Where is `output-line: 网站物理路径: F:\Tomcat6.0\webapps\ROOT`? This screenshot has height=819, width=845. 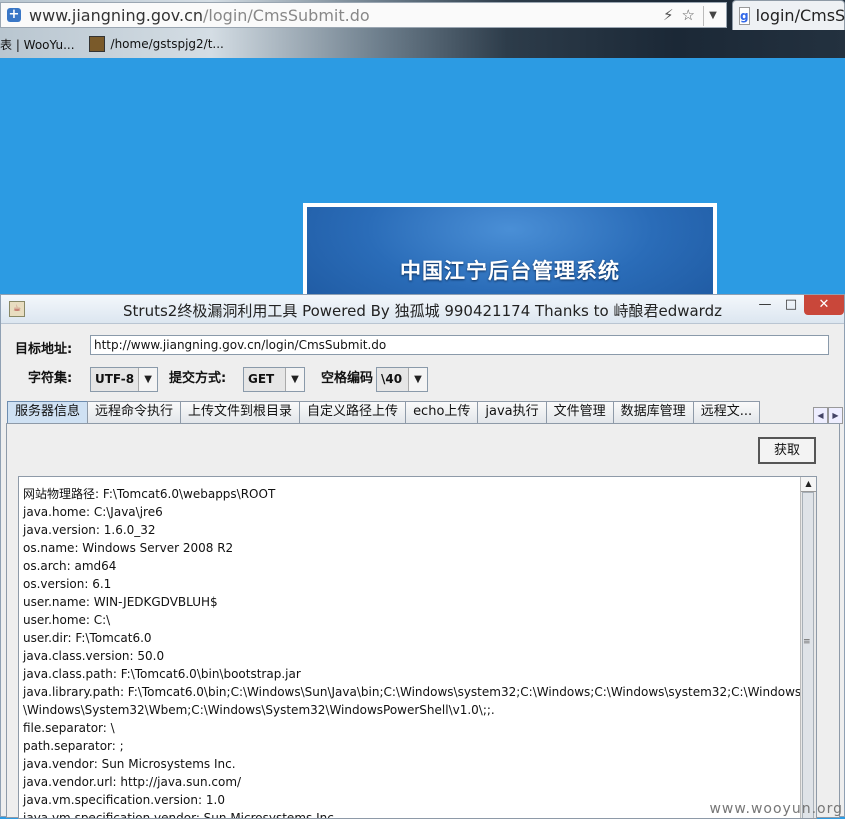 output-line: 网站物理路径: F:\Tomcat6.0\webapps\ROOT is located at coordinates (149, 494).